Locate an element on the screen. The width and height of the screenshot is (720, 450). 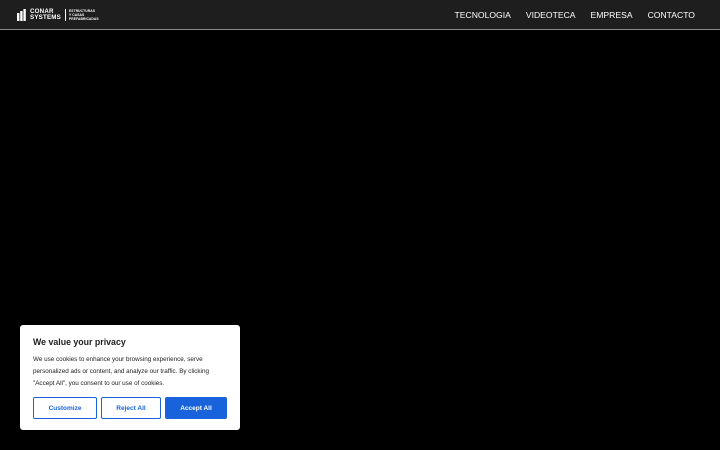
reject-all-button: Reject All is located at coordinates (131, 408).